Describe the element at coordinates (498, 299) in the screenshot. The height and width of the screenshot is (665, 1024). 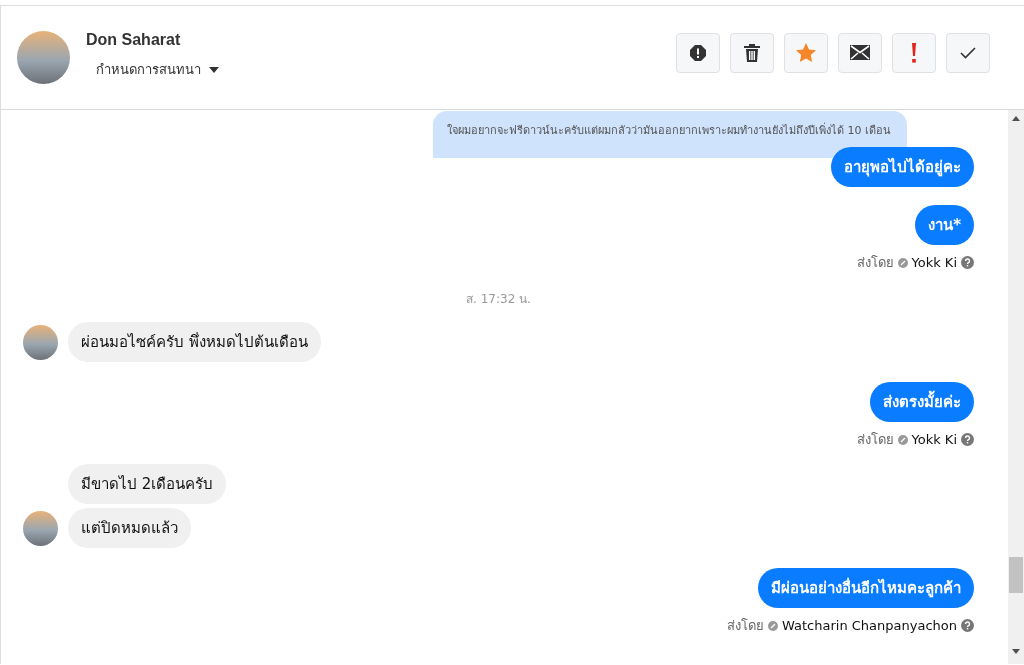
I see `timestamp: ส. 17:32 น.` at that location.